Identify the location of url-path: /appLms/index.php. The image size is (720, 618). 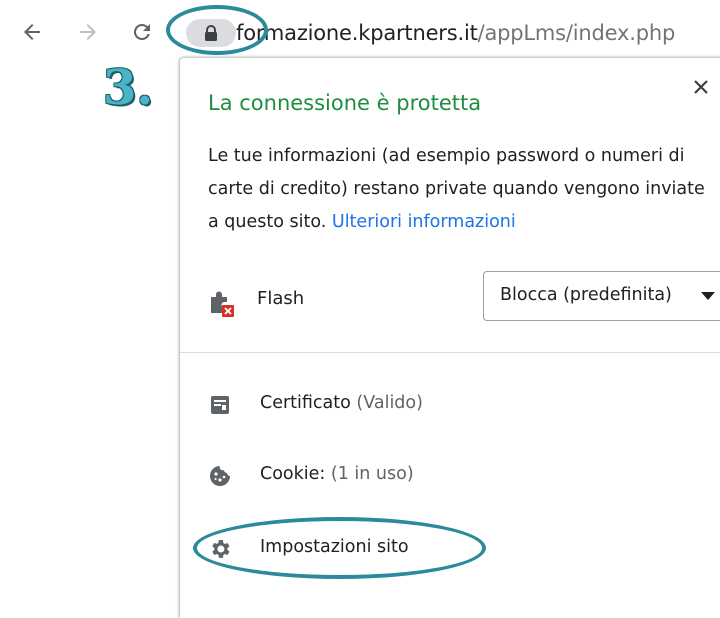
(576, 33).